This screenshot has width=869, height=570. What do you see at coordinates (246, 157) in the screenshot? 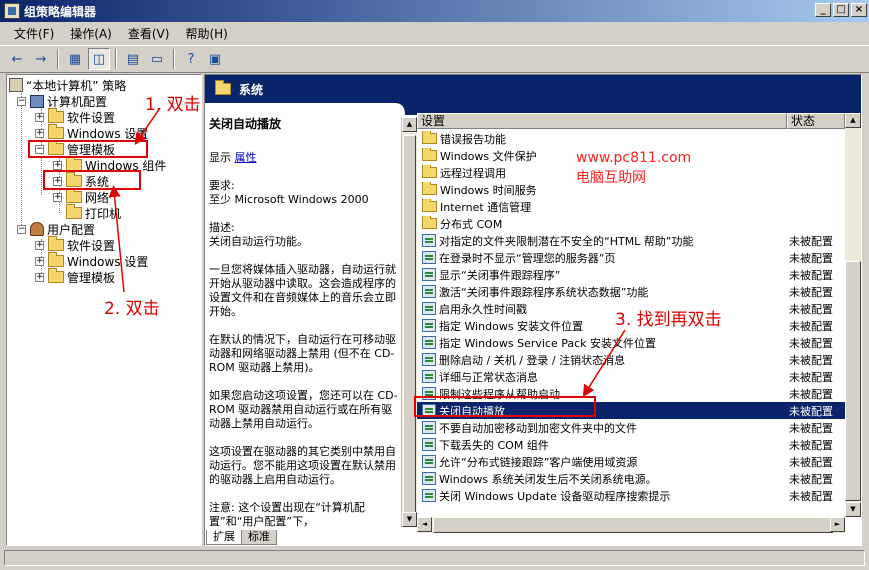
I see `properties-link: 属性` at bounding box center [246, 157].